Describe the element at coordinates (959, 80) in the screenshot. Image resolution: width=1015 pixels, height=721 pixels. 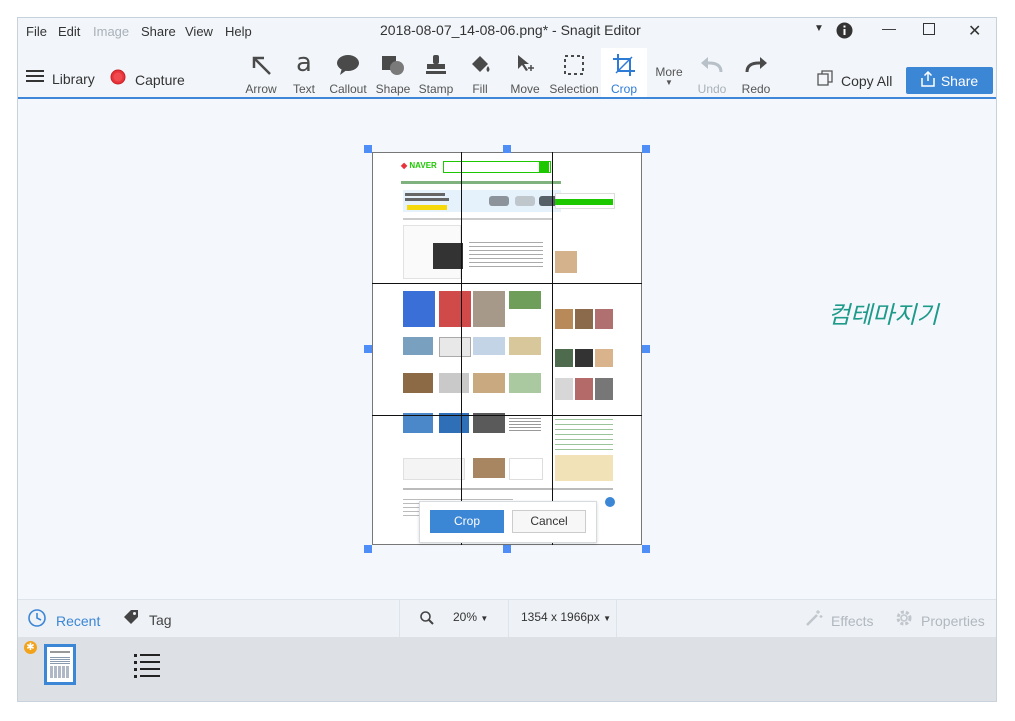
I see `share-label: Share` at that location.